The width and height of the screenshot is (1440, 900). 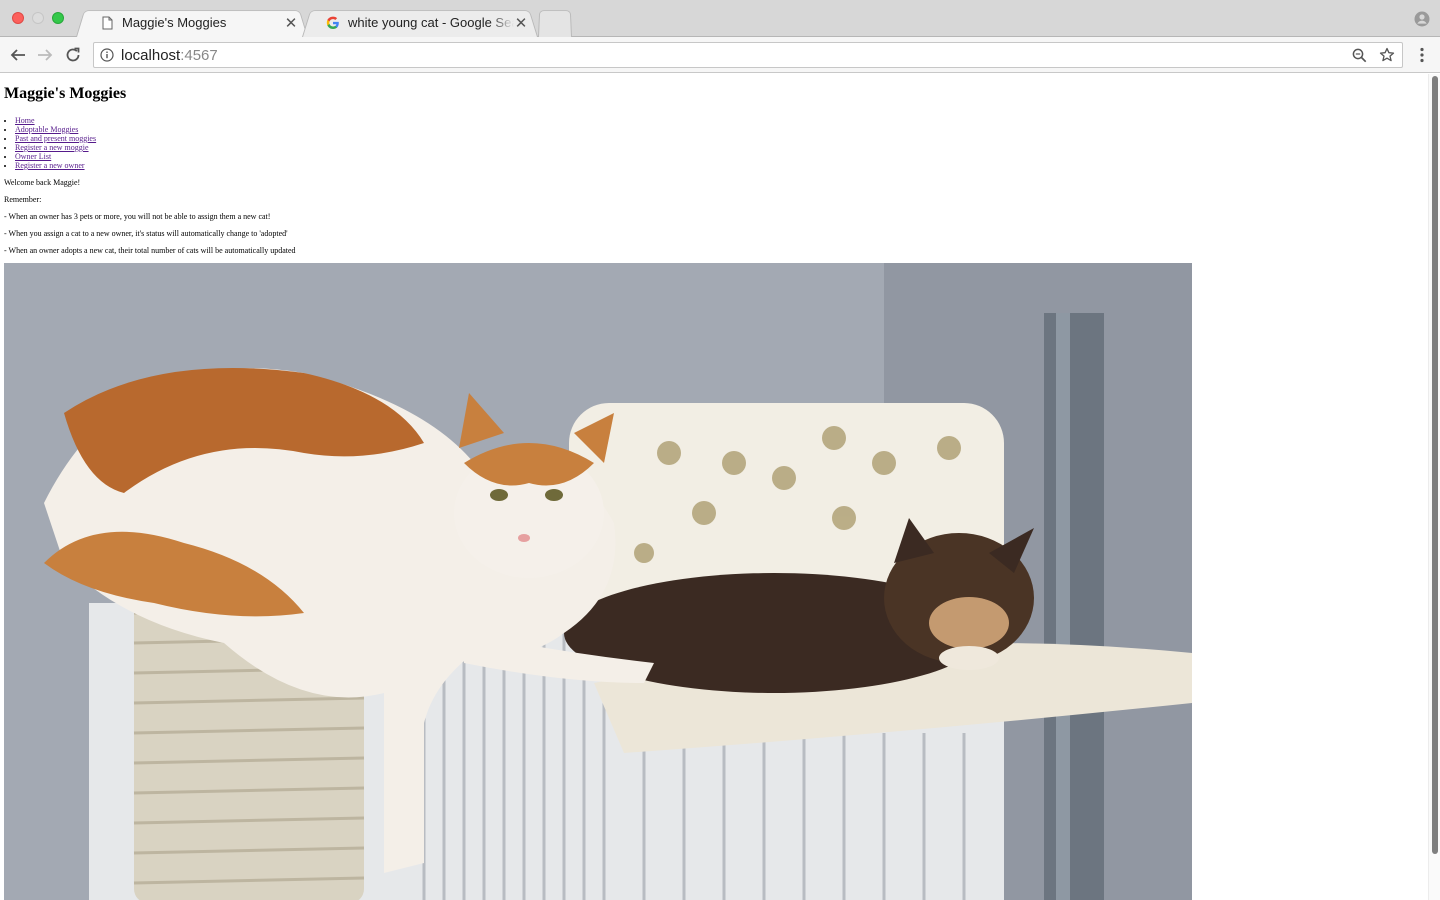 I want to click on more-menu-icon, so click(x=1422, y=55).